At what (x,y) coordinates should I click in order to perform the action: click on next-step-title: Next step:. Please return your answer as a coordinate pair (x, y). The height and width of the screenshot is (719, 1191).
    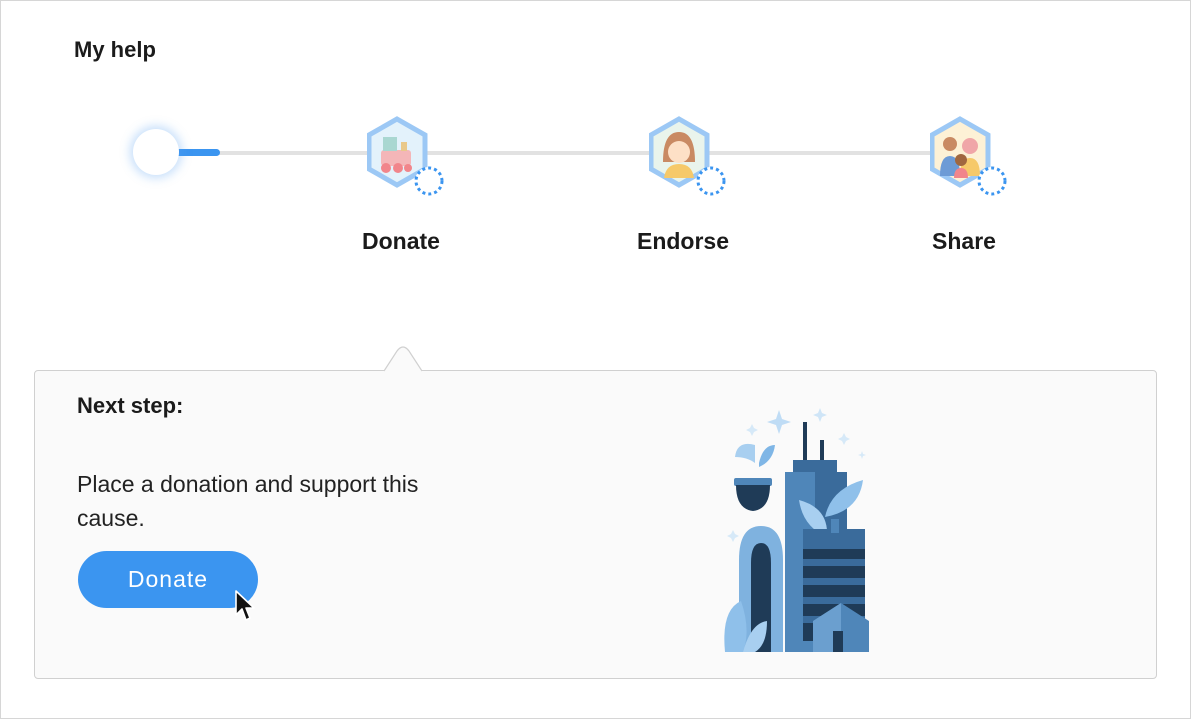
    Looking at the image, I should click on (130, 405).